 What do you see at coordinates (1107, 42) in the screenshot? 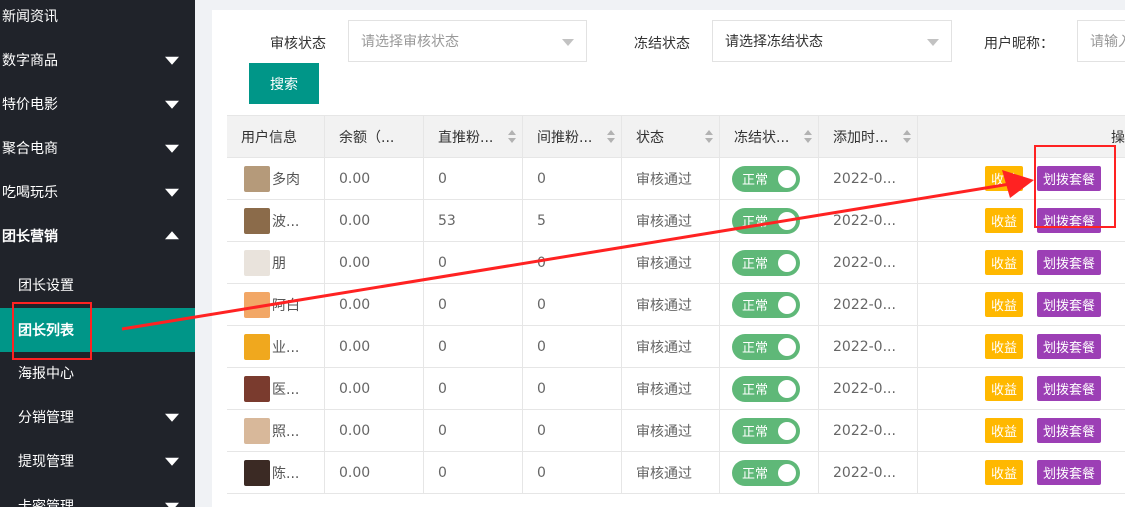
I see `nickname-placeholder: 请输入` at bounding box center [1107, 42].